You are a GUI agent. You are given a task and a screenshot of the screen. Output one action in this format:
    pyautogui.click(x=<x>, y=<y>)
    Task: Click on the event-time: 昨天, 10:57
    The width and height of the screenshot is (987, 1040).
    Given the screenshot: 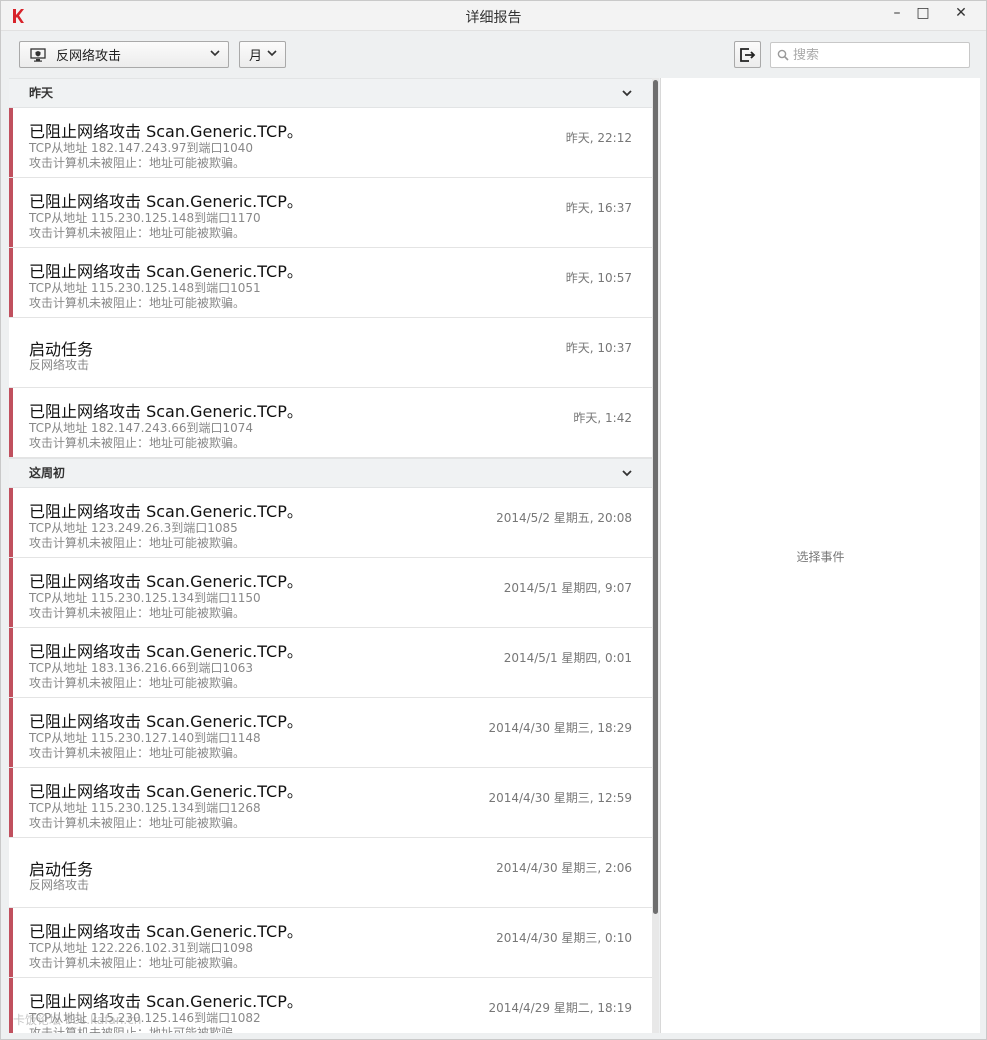 What is the action you would take?
    pyautogui.click(x=598, y=278)
    